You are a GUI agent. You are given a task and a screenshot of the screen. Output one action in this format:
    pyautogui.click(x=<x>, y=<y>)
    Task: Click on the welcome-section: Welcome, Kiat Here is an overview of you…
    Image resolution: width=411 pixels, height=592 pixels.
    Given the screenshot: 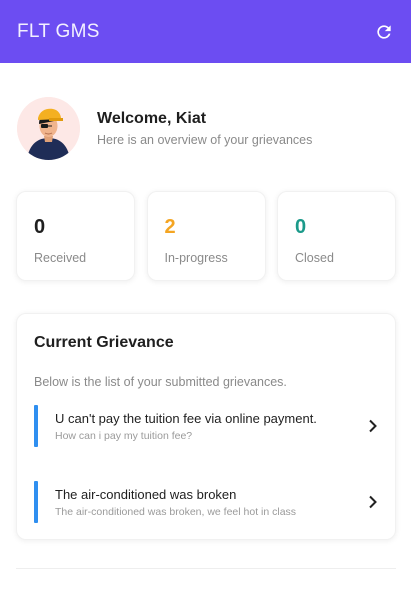 What is the action you would take?
    pyautogui.click(x=207, y=128)
    